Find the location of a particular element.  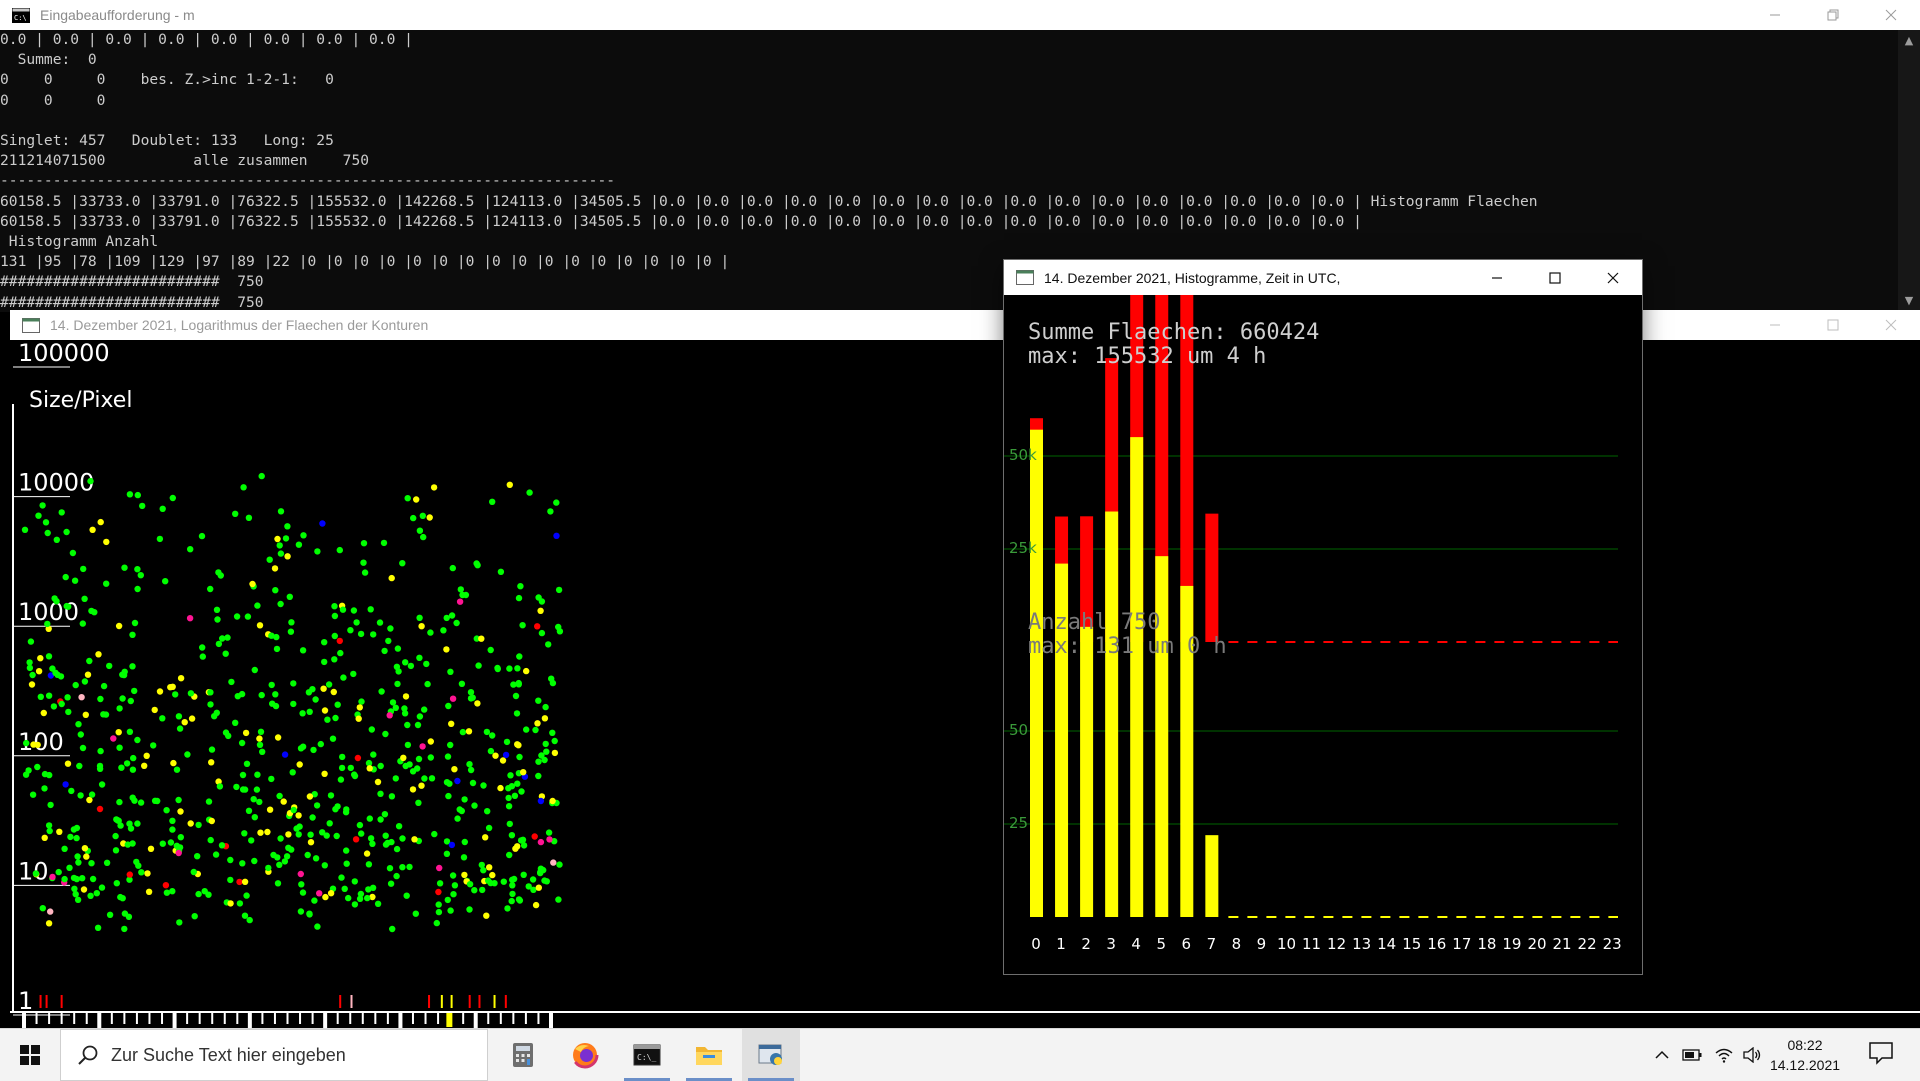

taskbar-app-file-explorer is located at coordinates (709, 1055).